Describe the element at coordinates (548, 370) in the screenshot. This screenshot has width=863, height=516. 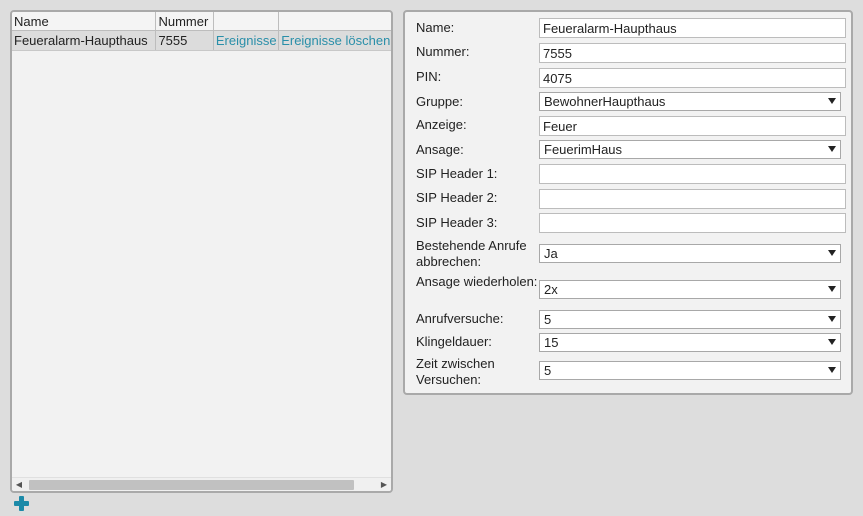
I see `zeit-select-value: 5` at that location.